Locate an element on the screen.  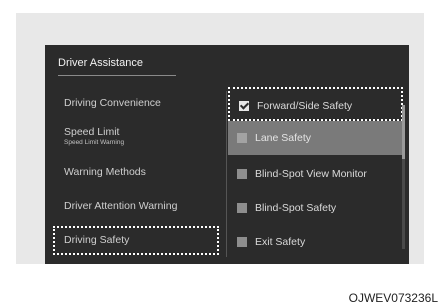
option-blind-spot-view-monitor: Blind-Spot View Monitor is located at coordinates (315, 174).